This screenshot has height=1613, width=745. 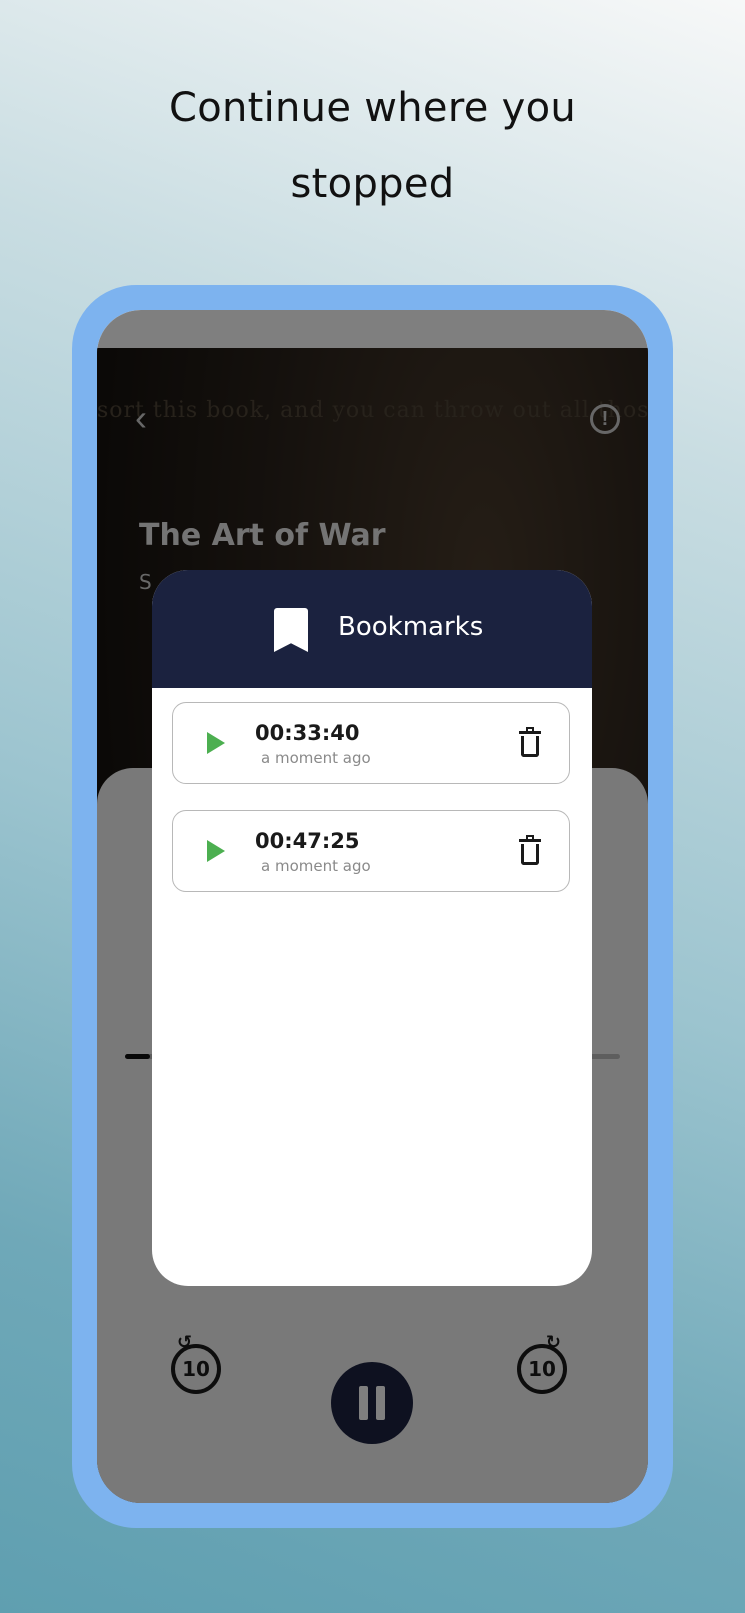 I want to click on bookmark-item: 00:33:40 a moment ago, so click(x=371, y=743).